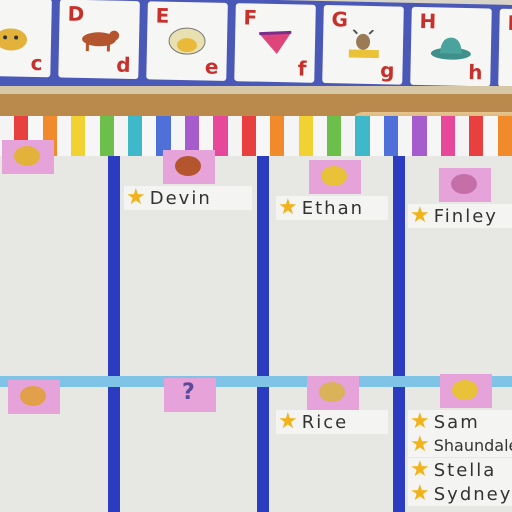  I want to click on card-lower-letter: g, so click(387, 70).